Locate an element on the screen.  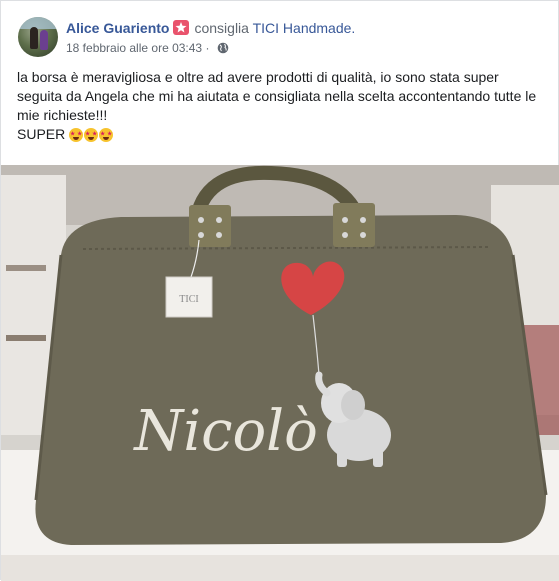
action-text: consiglia is located at coordinates (221, 28).